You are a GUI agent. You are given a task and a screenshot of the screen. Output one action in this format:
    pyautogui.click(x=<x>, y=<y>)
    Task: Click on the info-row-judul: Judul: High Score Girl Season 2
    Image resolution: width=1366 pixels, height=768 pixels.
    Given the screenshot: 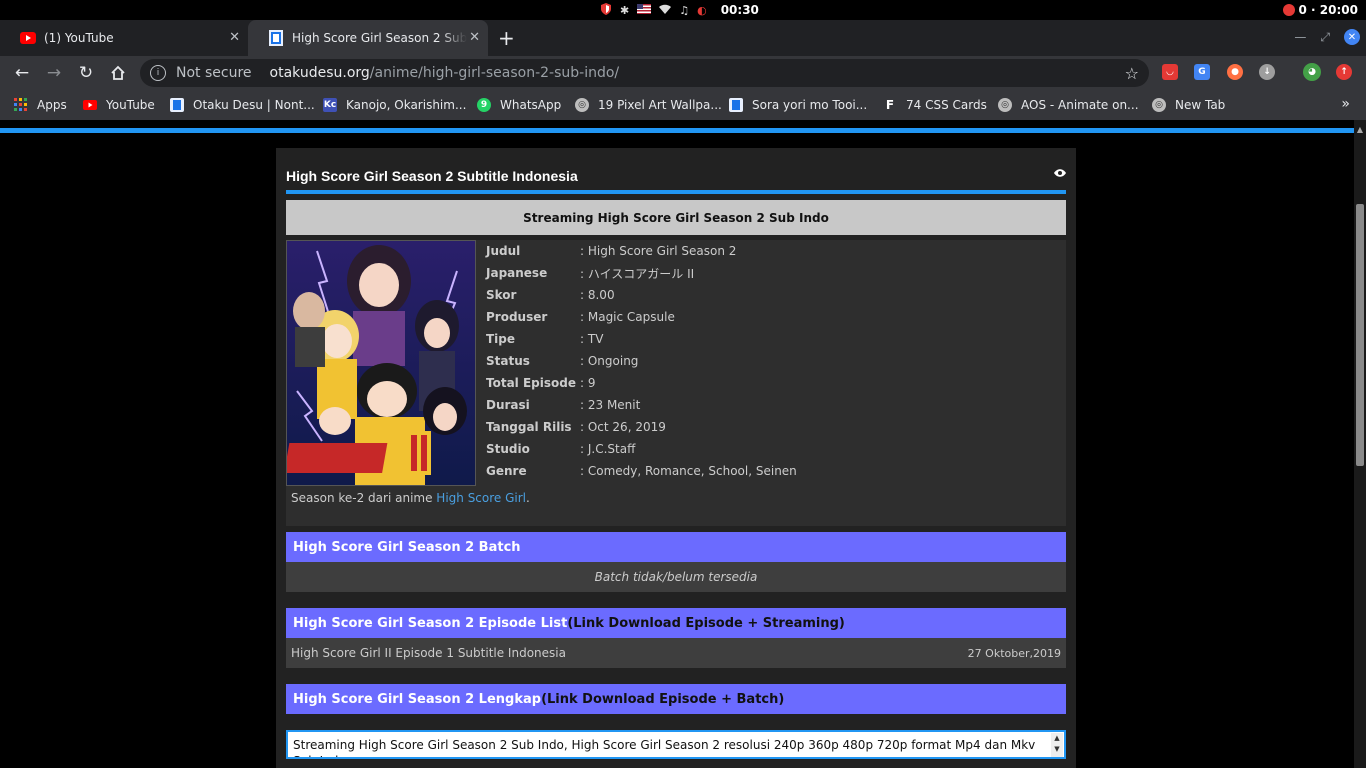 What is the action you would take?
    pyautogui.click(x=641, y=251)
    